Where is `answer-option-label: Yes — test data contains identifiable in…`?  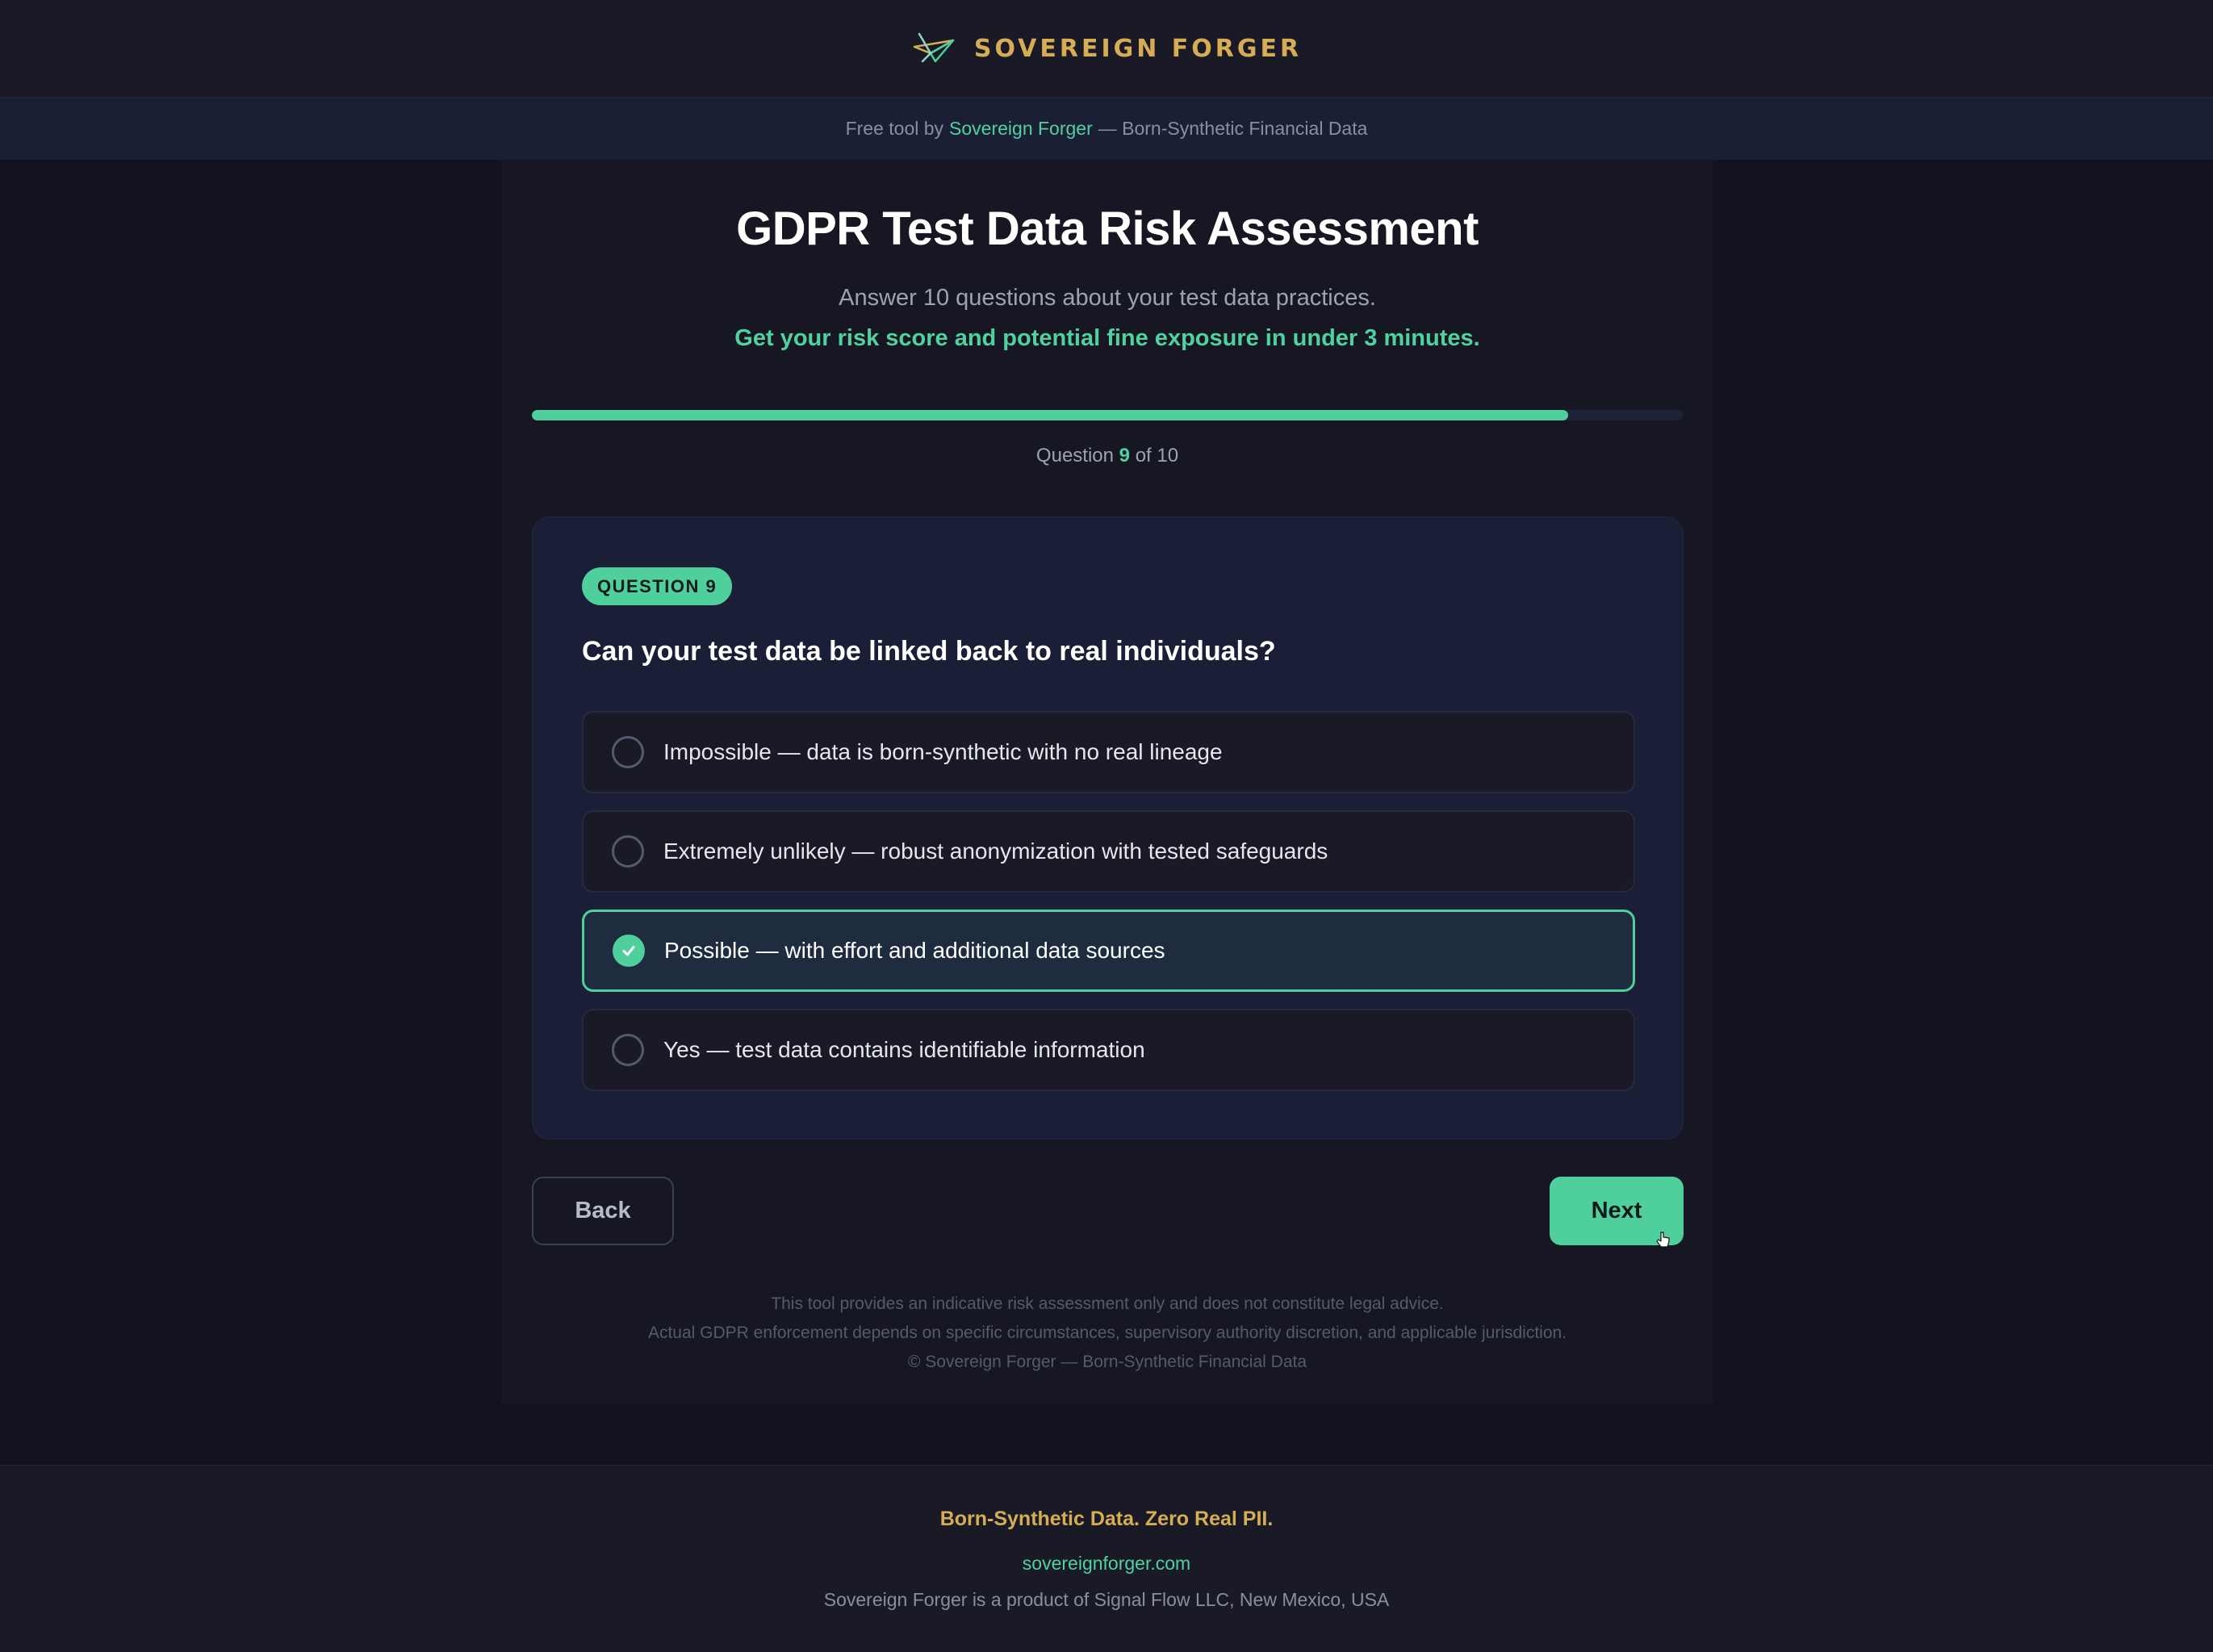 answer-option-label: Yes — test data contains identifiable in… is located at coordinates (904, 1049).